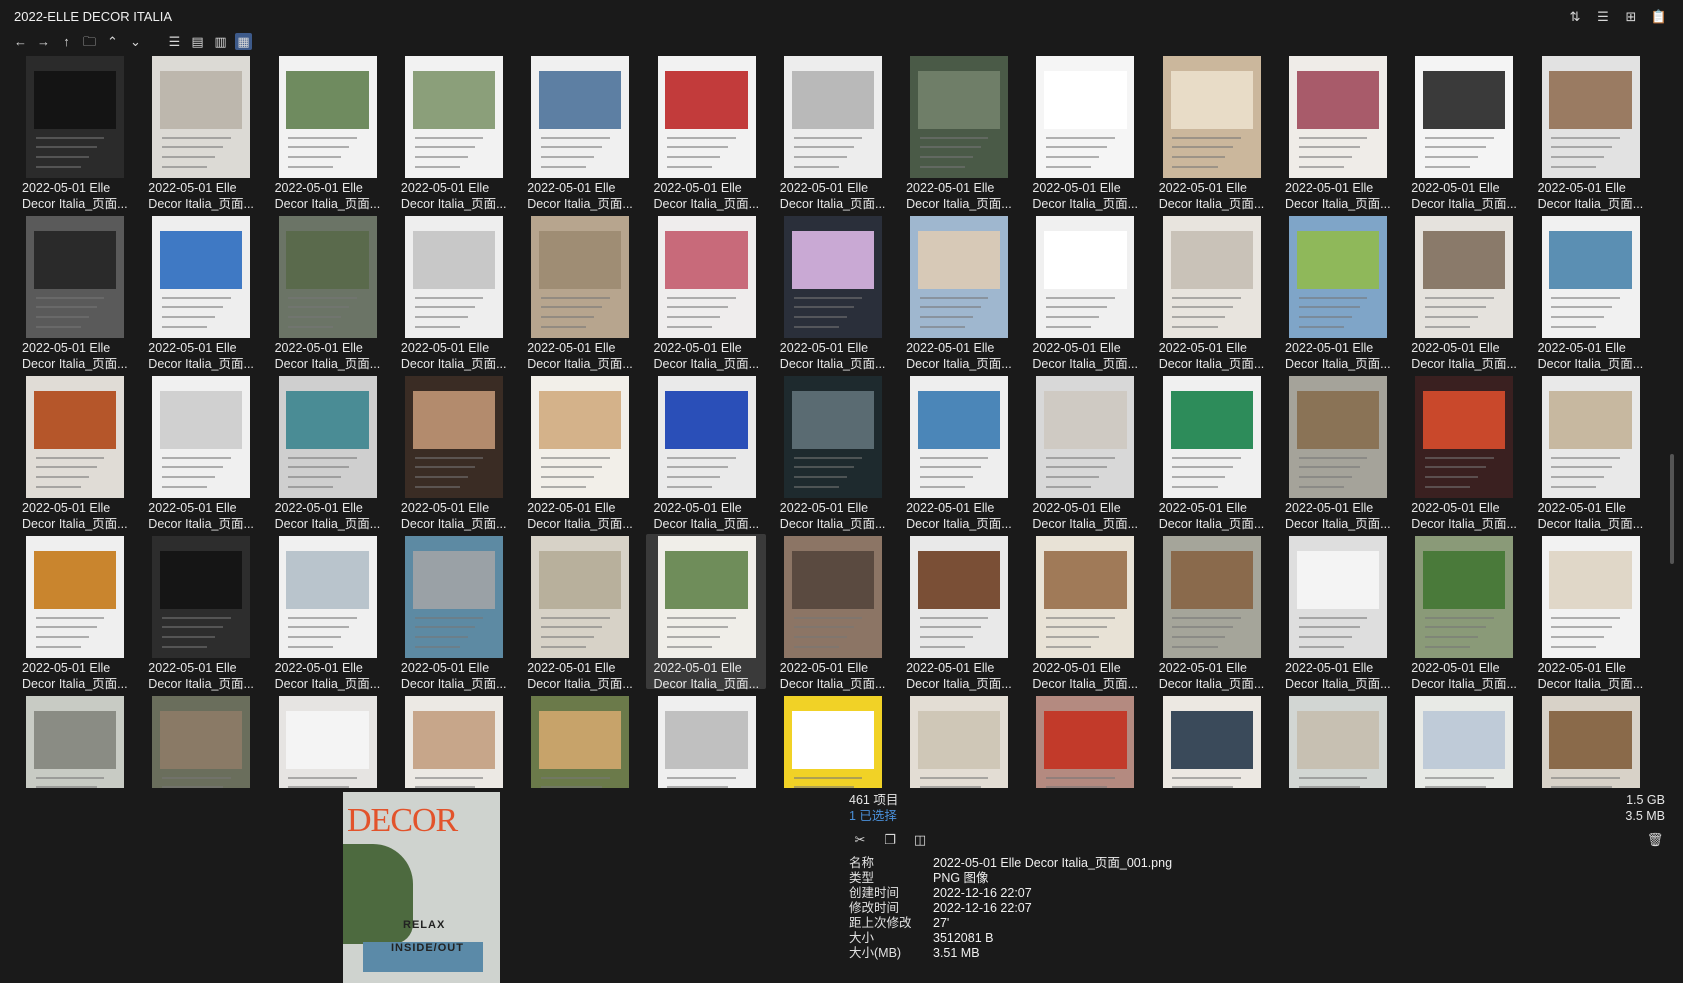 The image size is (1683, 983). What do you see at coordinates (89, 41) in the screenshot?
I see `folder-nav-icon: 🗀` at bounding box center [89, 41].